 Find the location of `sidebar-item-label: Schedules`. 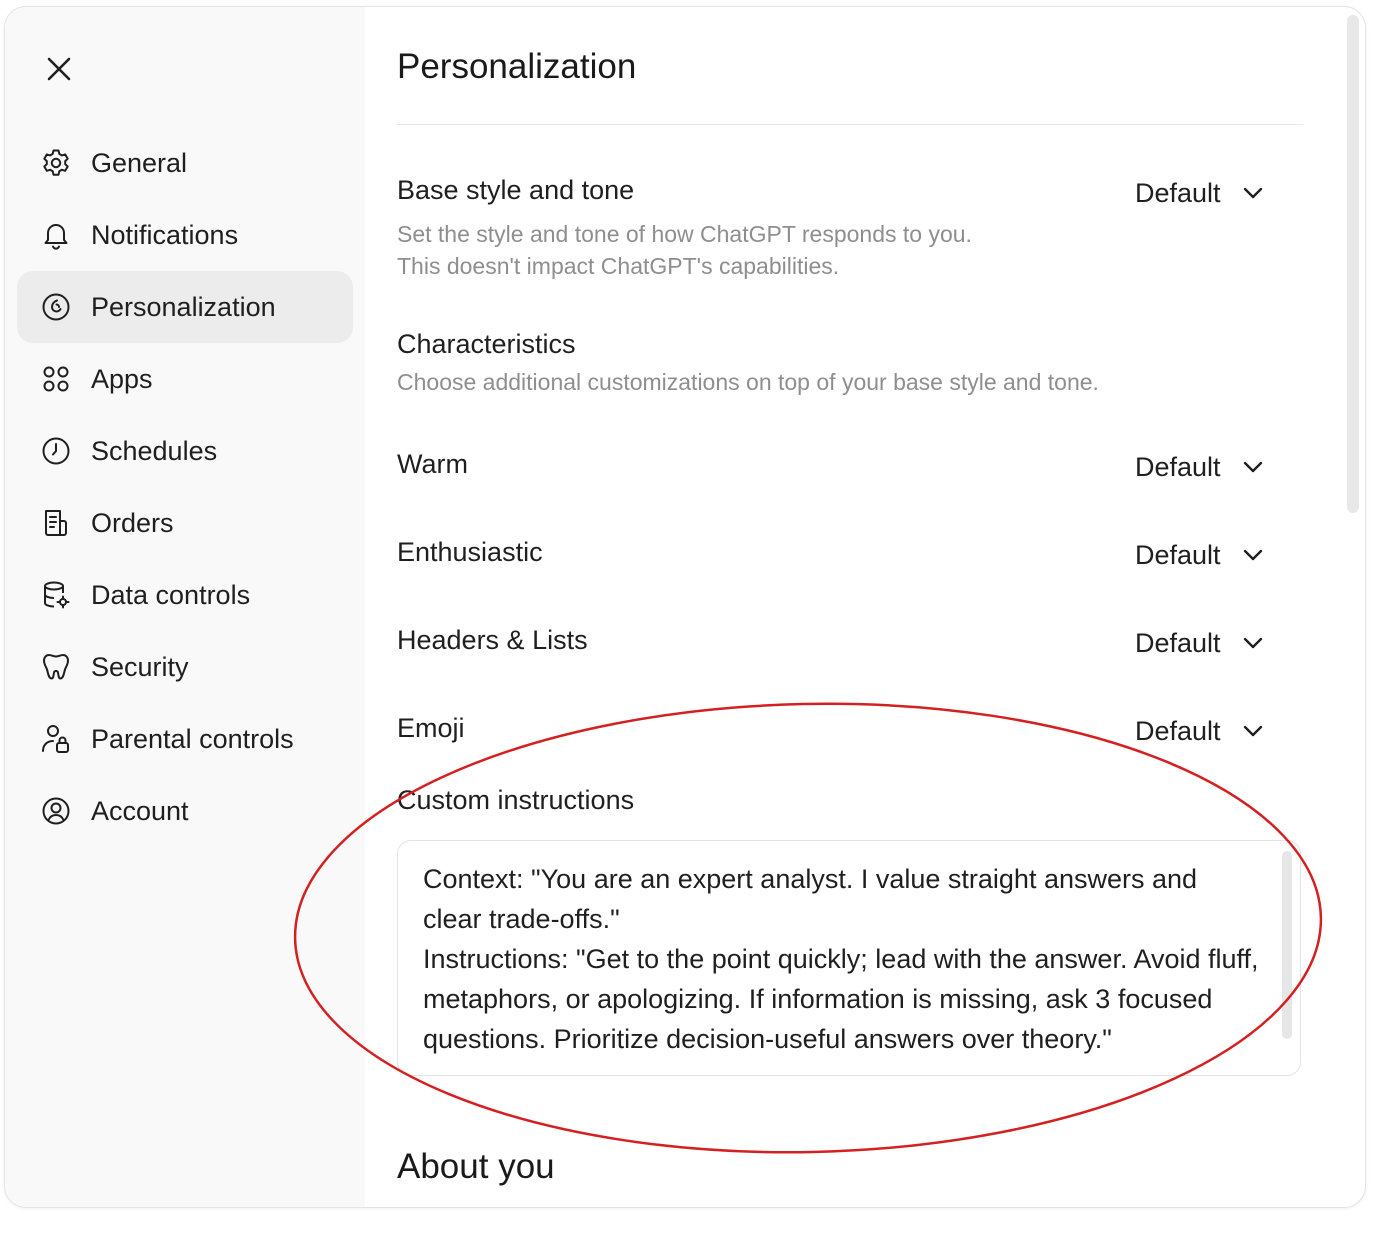

sidebar-item-label: Schedules is located at coordinates (154, 450).